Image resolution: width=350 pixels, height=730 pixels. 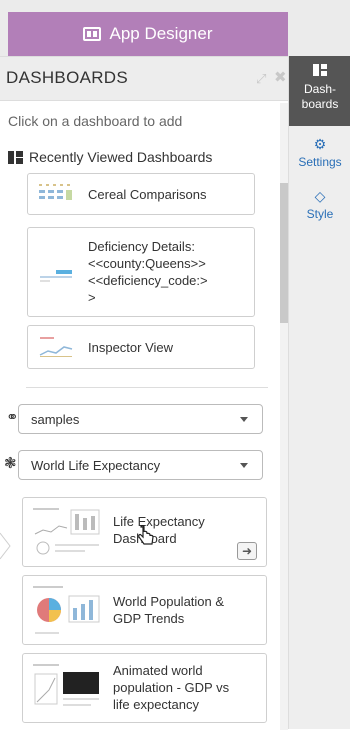 I want to click on library-dashboard-label: World Population & GDP Trends, so click(x=169, y=610).